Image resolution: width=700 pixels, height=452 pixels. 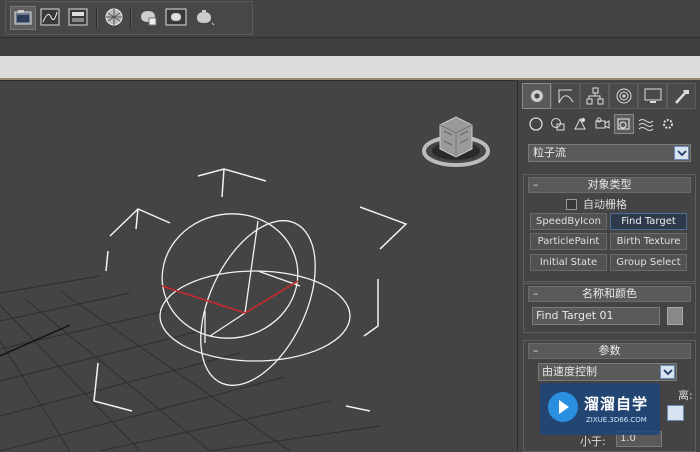 I want to click on object-name-input: Find Target 01, so click(x=596, y=316).